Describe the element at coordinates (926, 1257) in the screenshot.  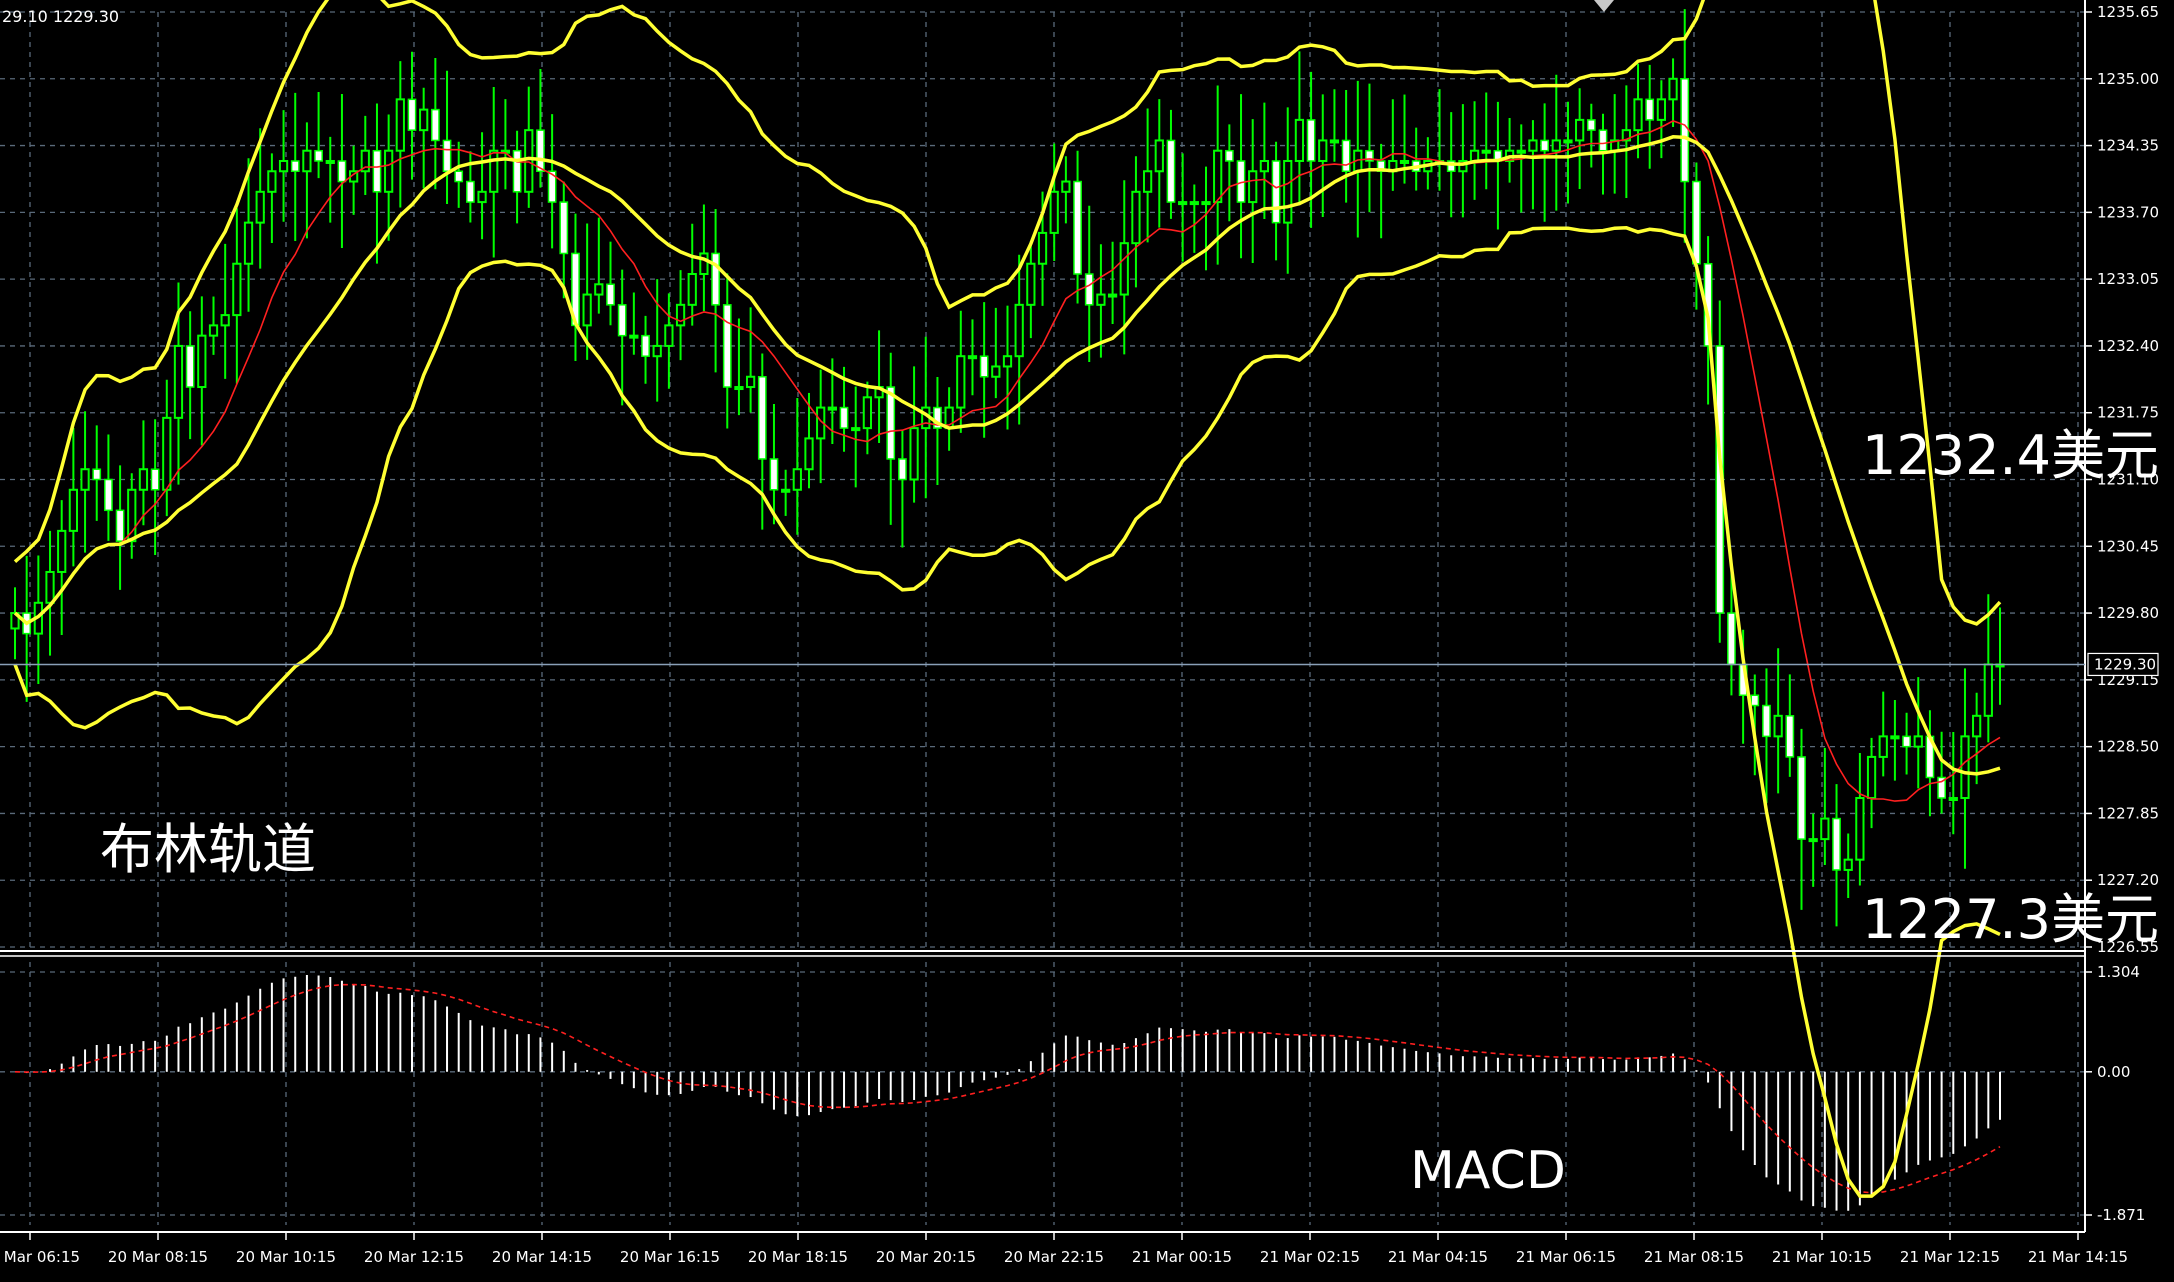
I see `time-tick-label: 20 Mar 20:15` at that location.